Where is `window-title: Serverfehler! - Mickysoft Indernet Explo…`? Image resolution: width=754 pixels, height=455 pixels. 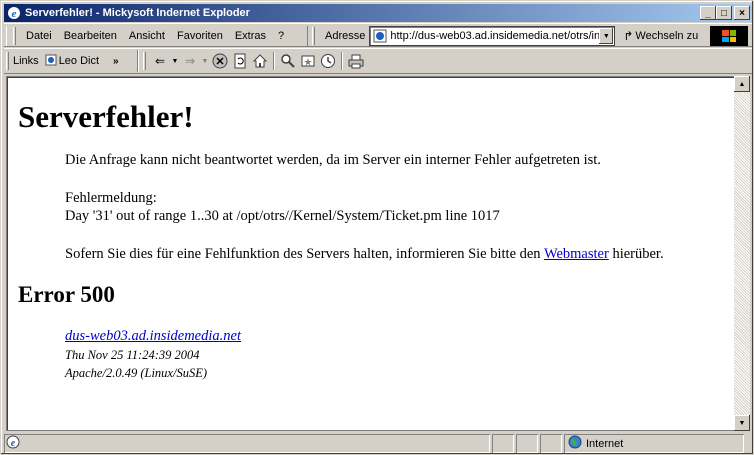 window-title: Serverfehler! - Mickysoft Indernet Explo… is located at coordinates (137, 13).